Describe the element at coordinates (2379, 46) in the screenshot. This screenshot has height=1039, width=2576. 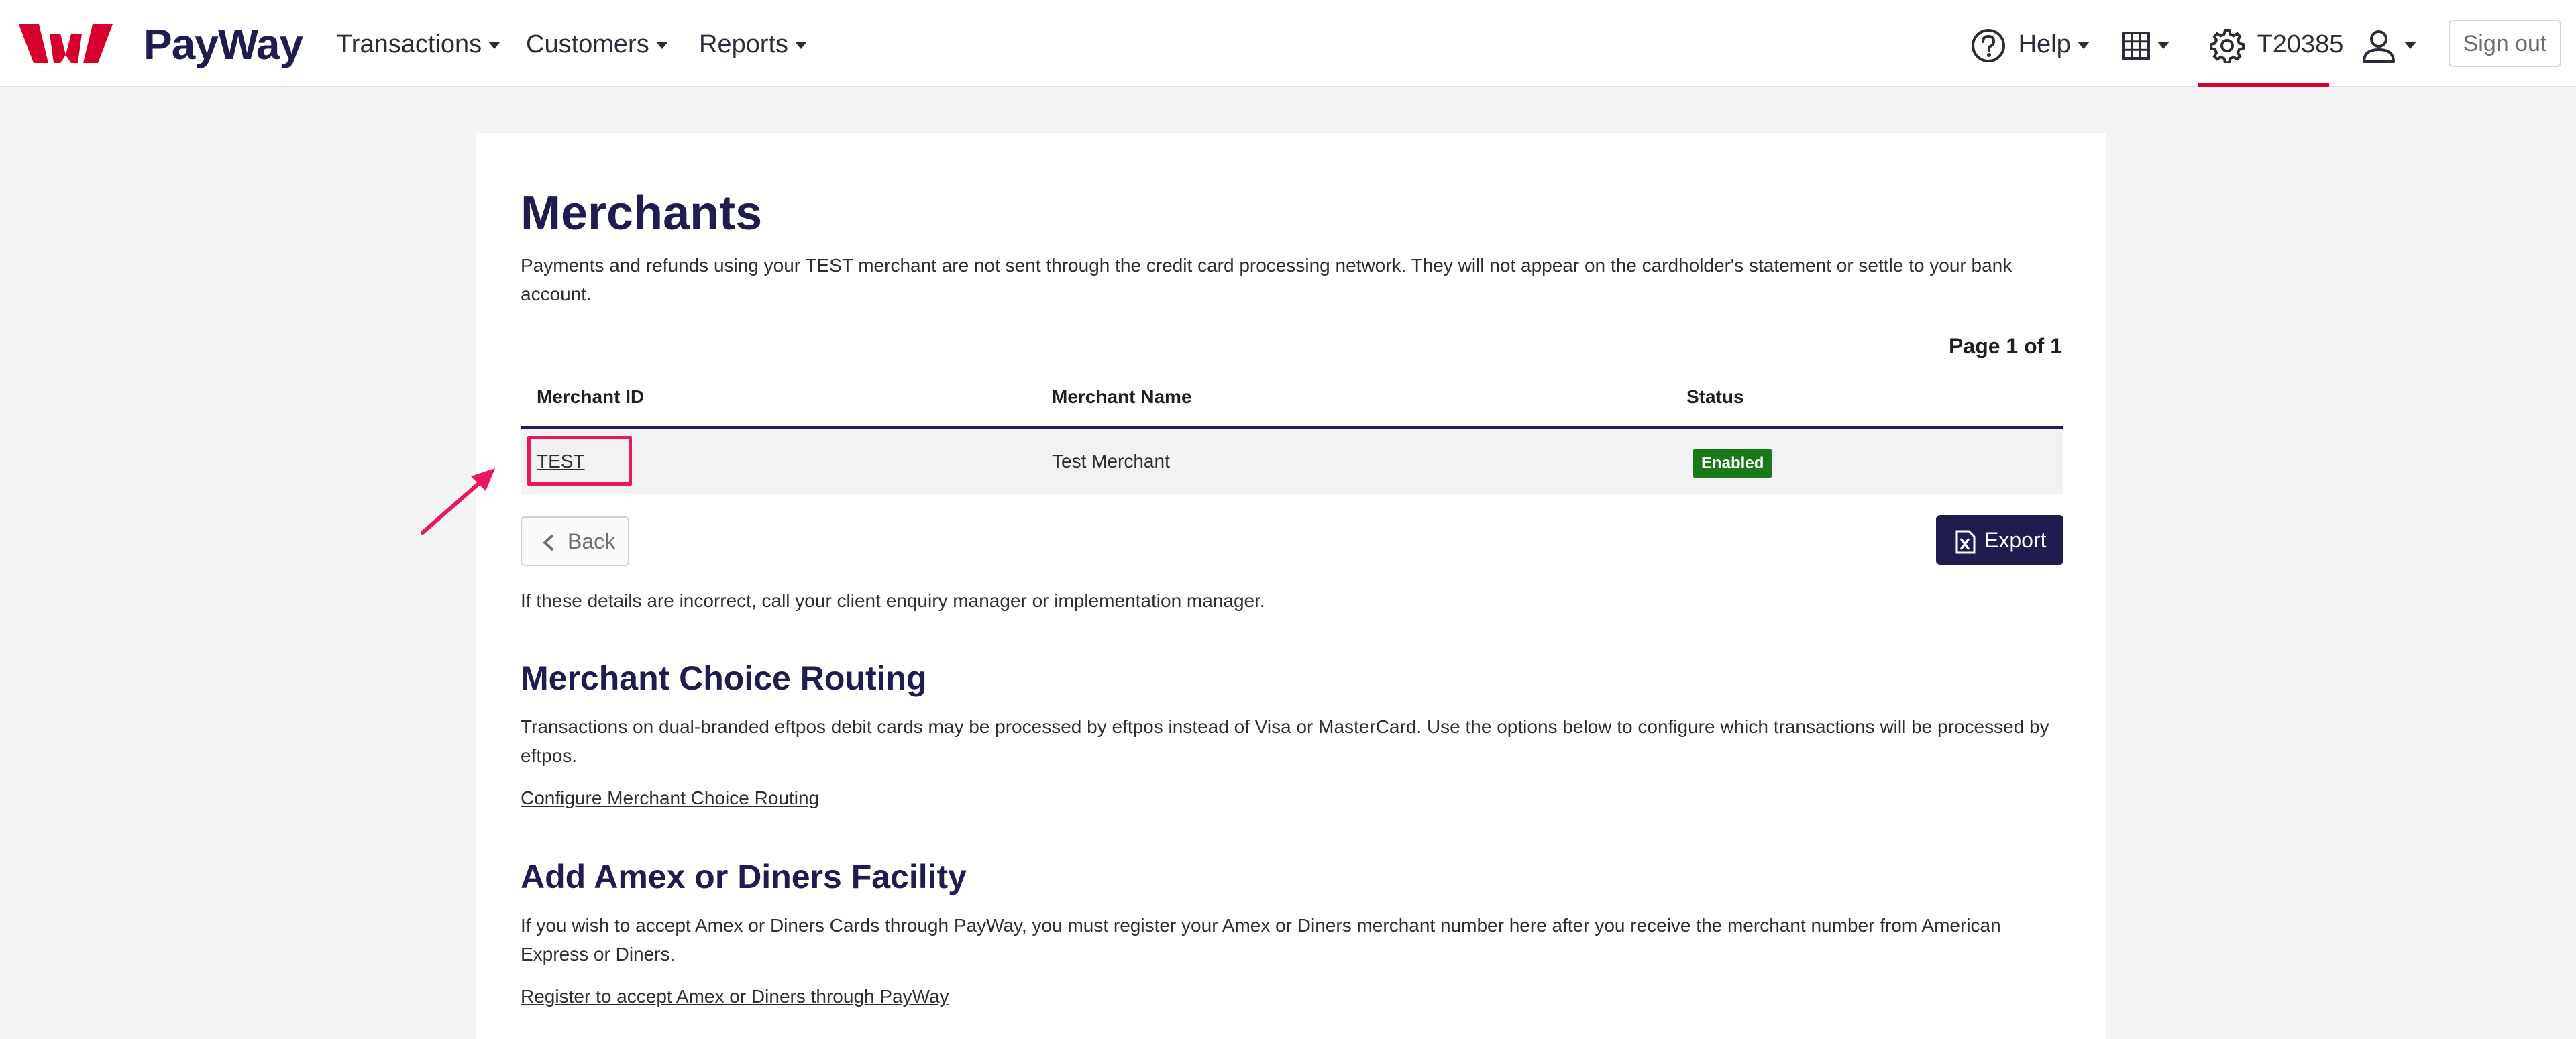
I see `user-icon` at that location.